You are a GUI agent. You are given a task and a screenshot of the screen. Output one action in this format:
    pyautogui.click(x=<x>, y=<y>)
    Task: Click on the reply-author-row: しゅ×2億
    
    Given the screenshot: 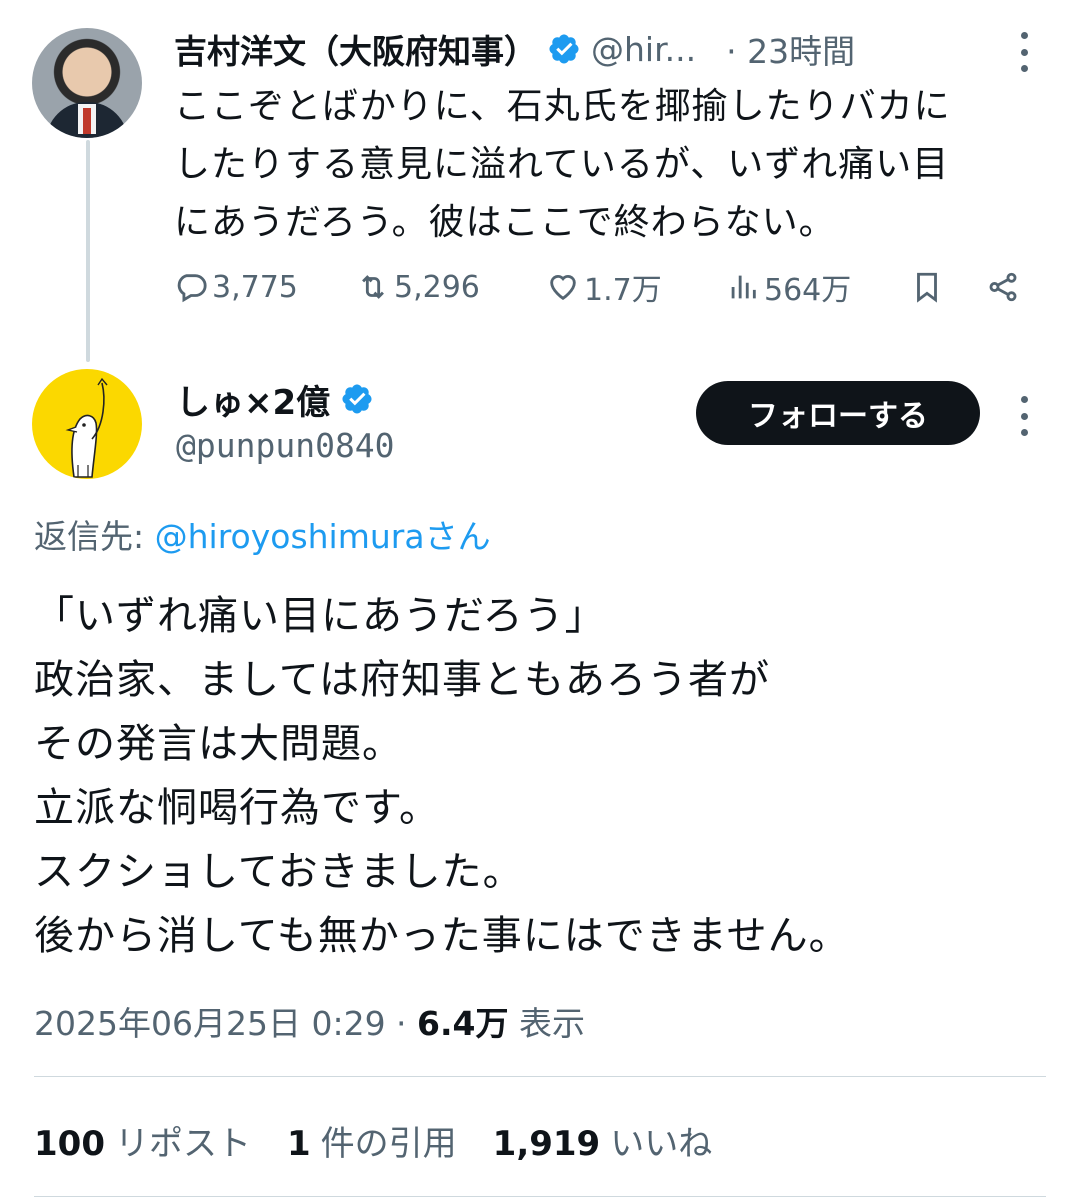 What is the action you would take?
    pyautogui.click(x=275, y=399)
    